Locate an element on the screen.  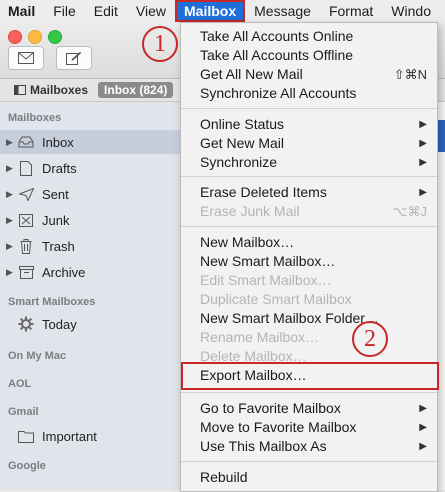
menu-item-label: Erase Junk Mail is located at coordinates (250, 211).